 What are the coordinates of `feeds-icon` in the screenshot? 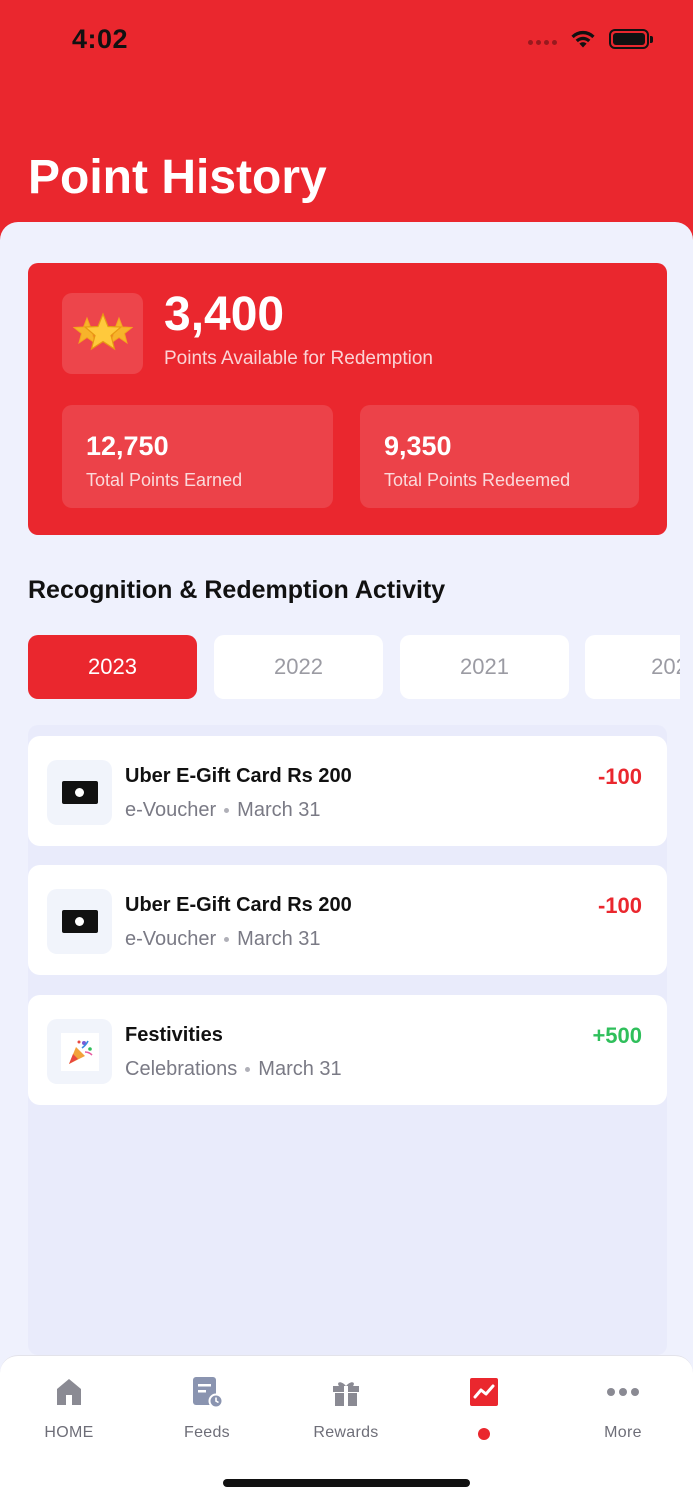 It's located at (207, 1392).